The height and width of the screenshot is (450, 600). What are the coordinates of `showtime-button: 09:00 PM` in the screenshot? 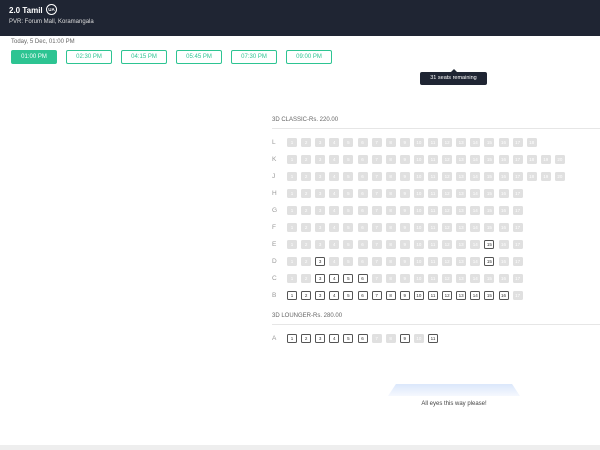 It's located at (309, 57).